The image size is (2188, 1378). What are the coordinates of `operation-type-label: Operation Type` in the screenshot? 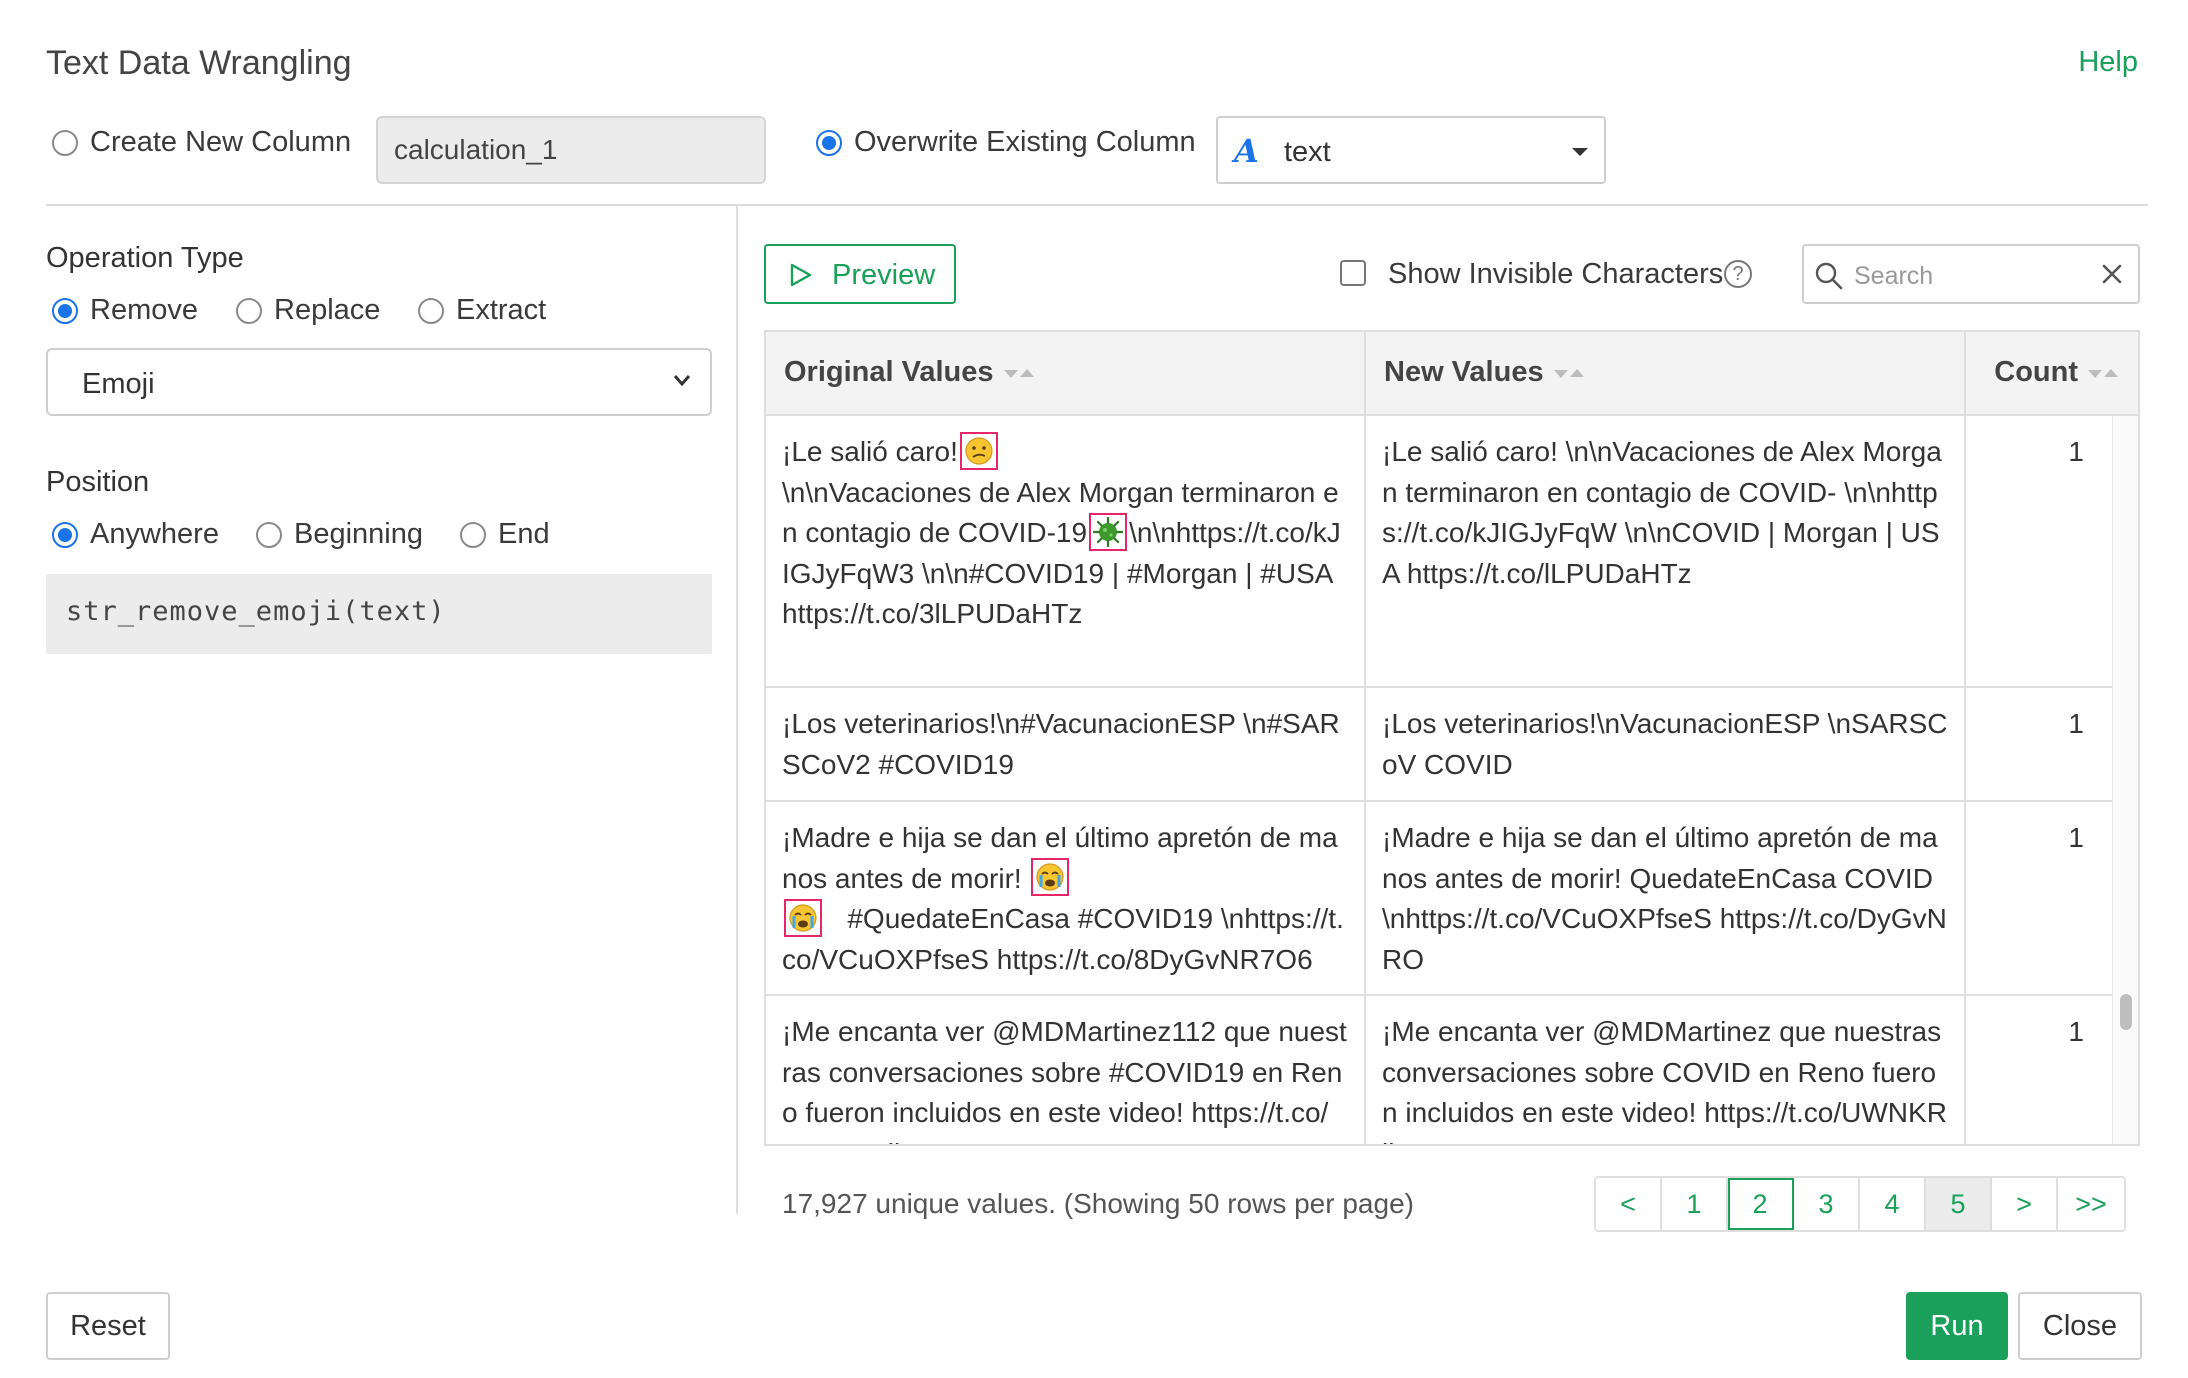 It's located at (145, 258).